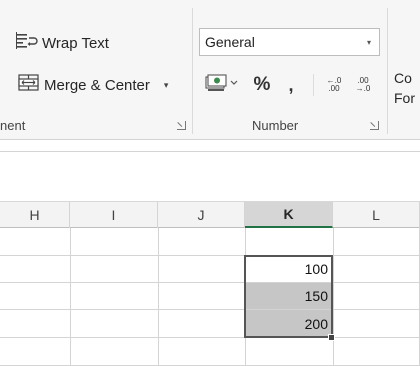  What do you see at coordinates (404, 98) in the screenshot?
I see `conditional-formatting-label-line2: For` at bounding box center [404, 98].